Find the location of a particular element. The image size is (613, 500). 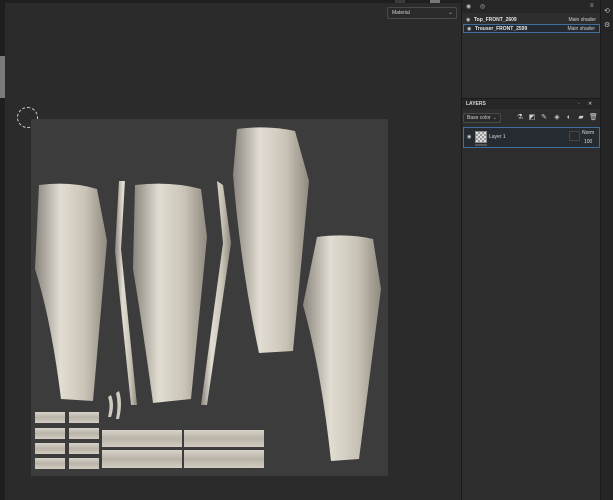

history-icon: ⟲ is located at coordinates (607, 11).